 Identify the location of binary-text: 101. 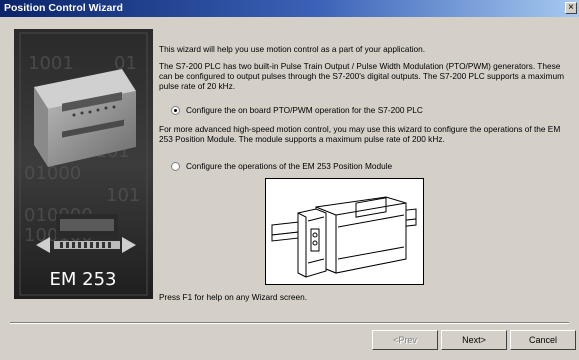
(123, 195).